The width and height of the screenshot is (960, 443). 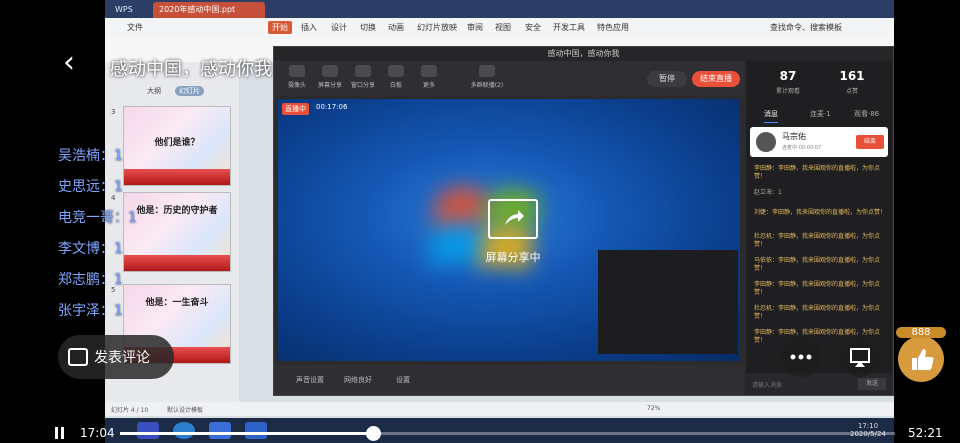 I want to click on roster-entry: 郑志鹏：1, so click(x=90, y=280).